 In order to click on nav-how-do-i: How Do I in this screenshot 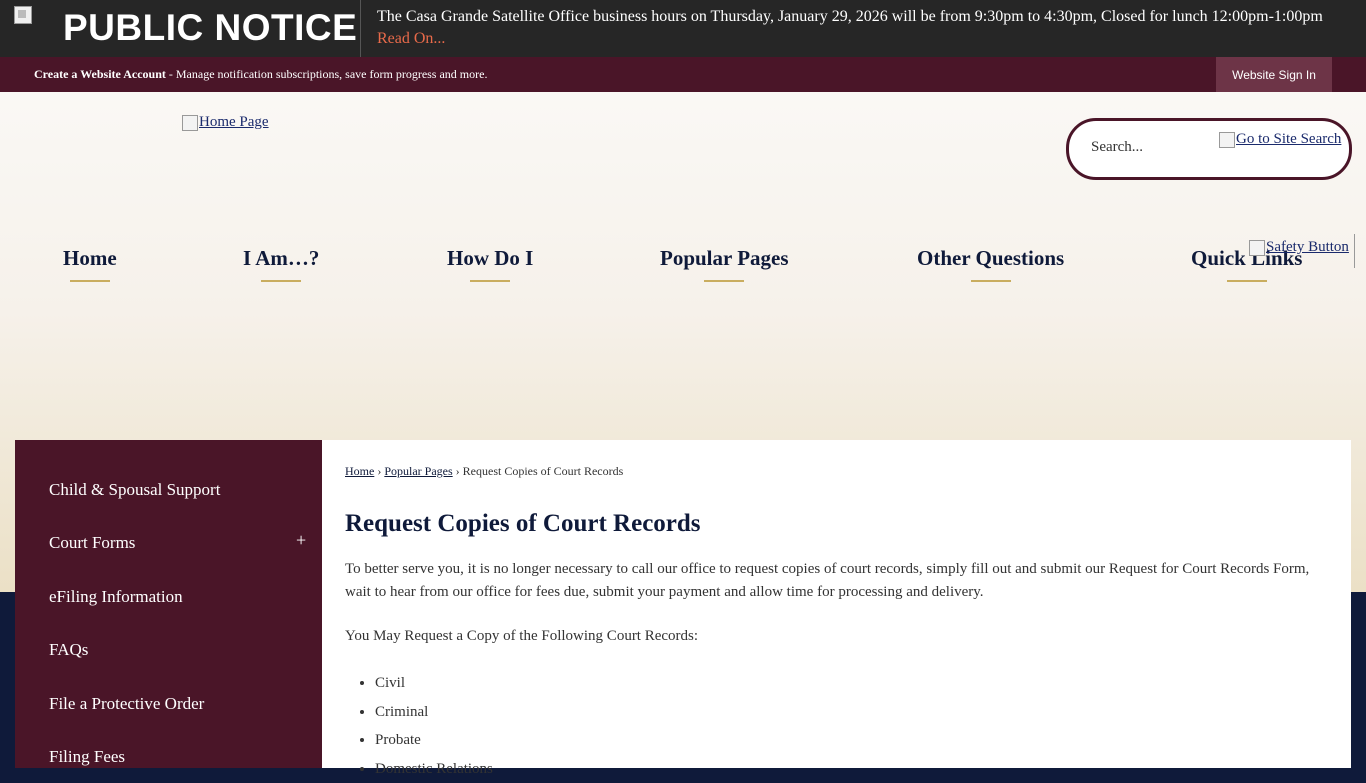, I will do `click(490, 264)`.